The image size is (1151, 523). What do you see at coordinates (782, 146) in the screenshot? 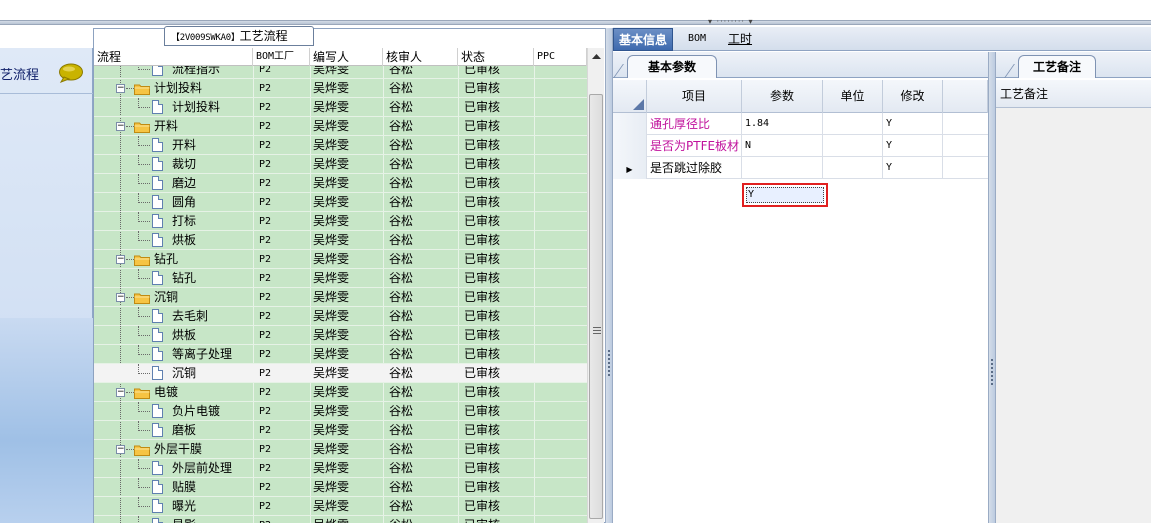
I see `param-value-cell: N` at bounding box center [782, 146].